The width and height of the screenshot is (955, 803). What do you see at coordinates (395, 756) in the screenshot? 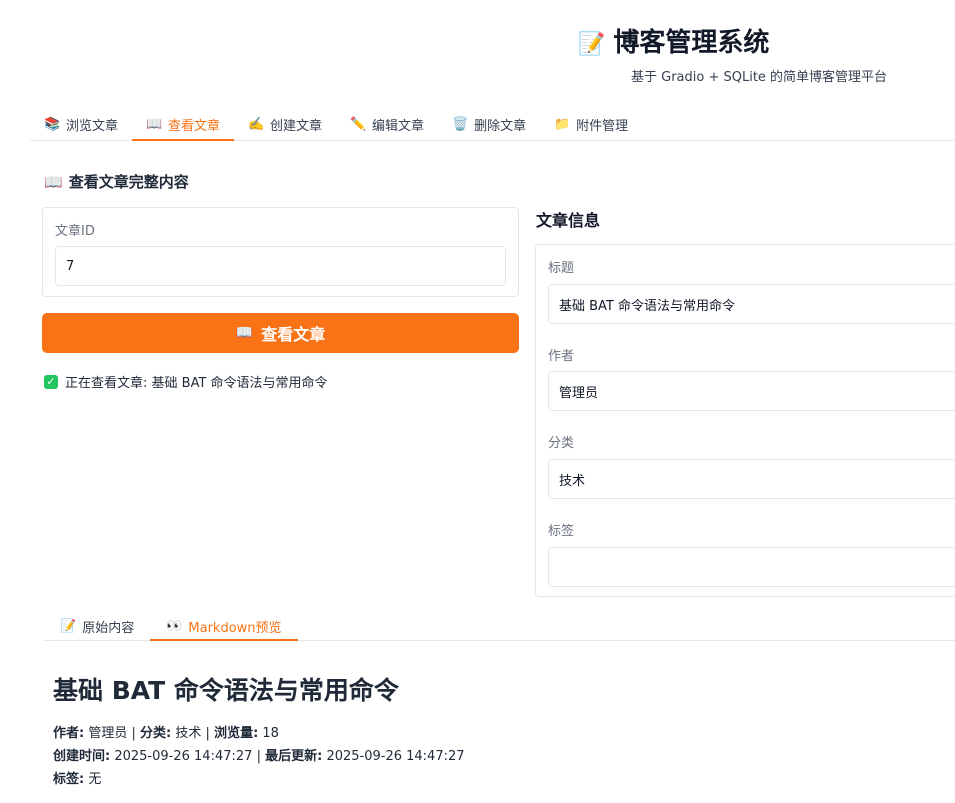
I see `updated-value: 2025-09-26 14:47:27` at bounding box center [395, 756].